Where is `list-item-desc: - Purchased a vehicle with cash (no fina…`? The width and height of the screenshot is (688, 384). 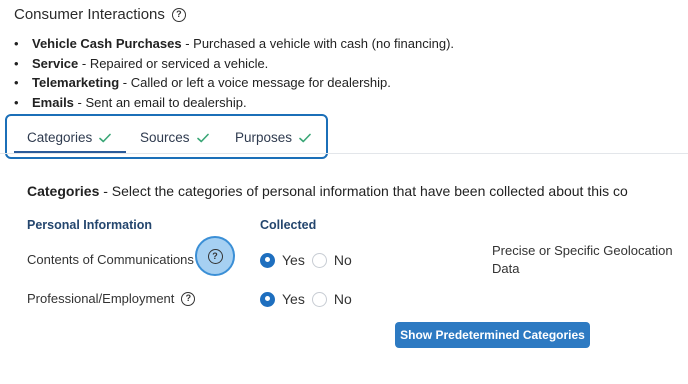 list-item-desc: - Purchased a vehicle with cash (no fina… is located at coordinates (318, 43).